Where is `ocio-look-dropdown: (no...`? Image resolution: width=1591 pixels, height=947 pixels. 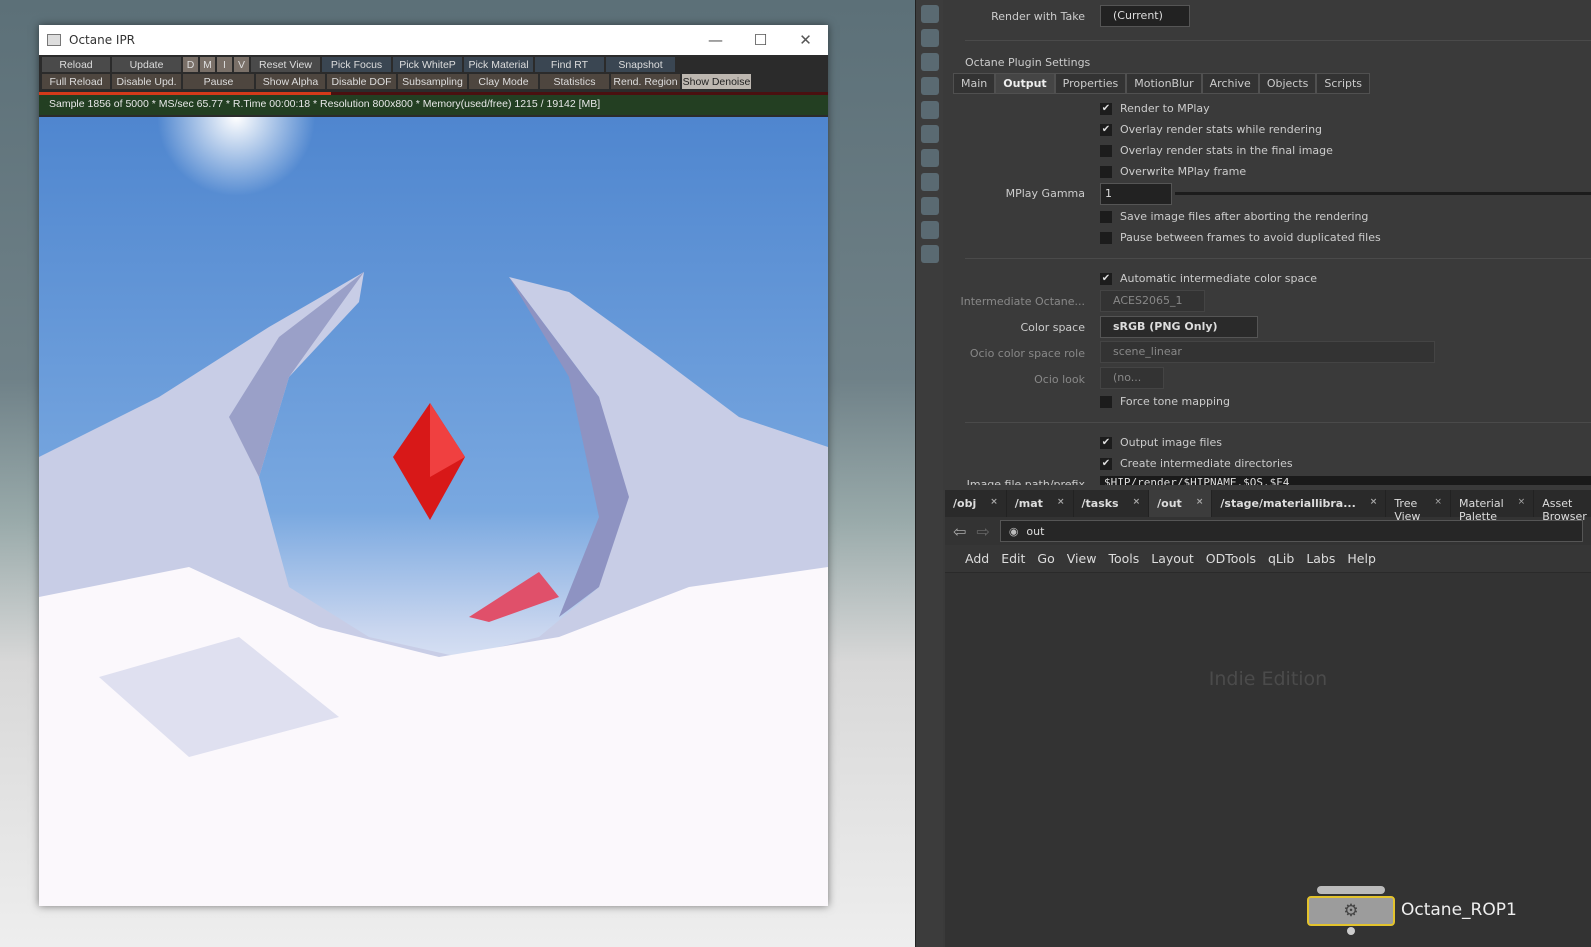
ocio-look-dropdown: (no... is located at coordinates (1132, 378).